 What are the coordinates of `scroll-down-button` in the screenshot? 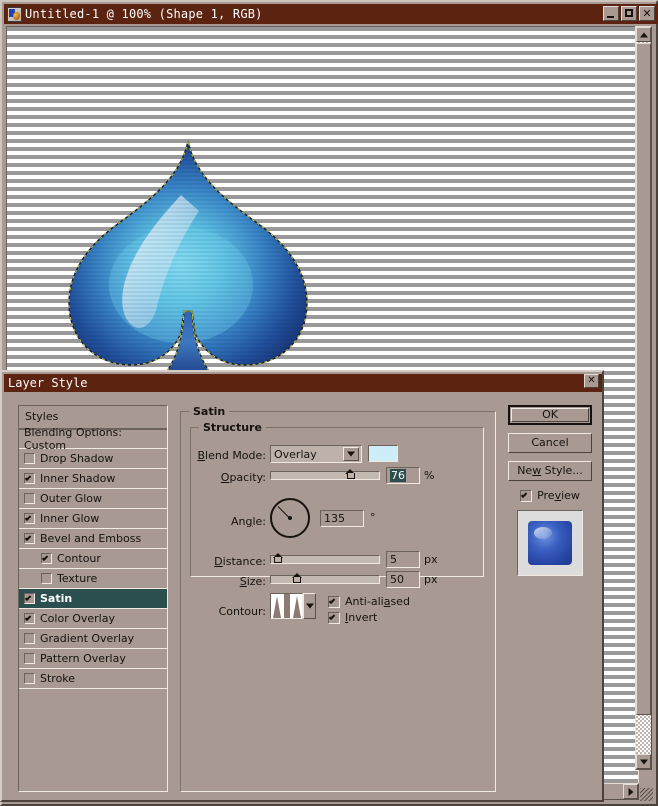 It's located at (643, 761).